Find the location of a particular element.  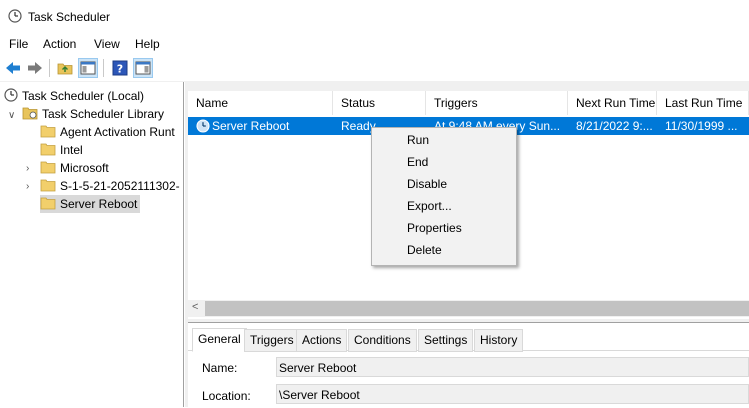

menu-file: File is located at coordinates (18, 44).